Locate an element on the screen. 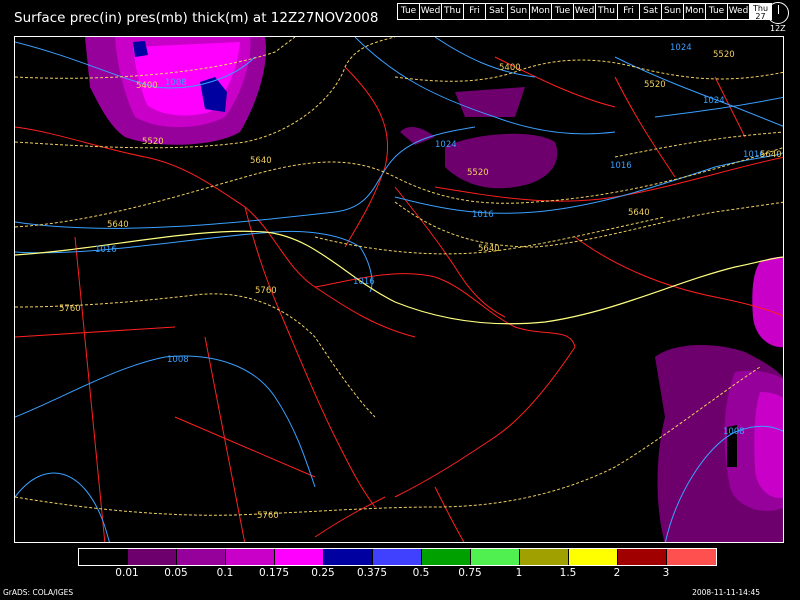 The width and height of the screenshot is (800, 600). footer-credit: GrADS: COLA/IGES is located at coordinates (38, 592).